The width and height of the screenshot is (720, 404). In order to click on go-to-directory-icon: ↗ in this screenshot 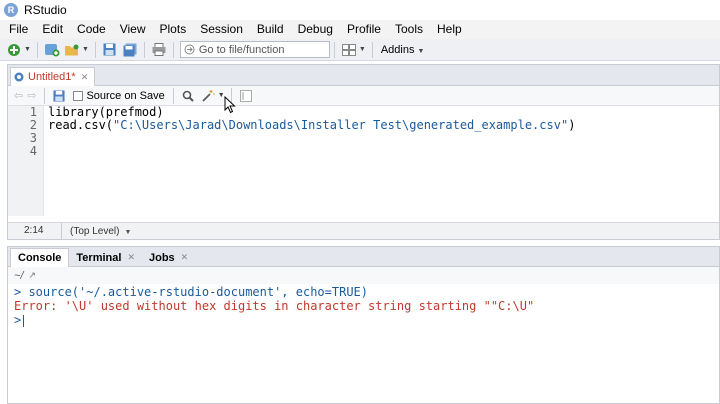, I will do `click(32, 275)`.